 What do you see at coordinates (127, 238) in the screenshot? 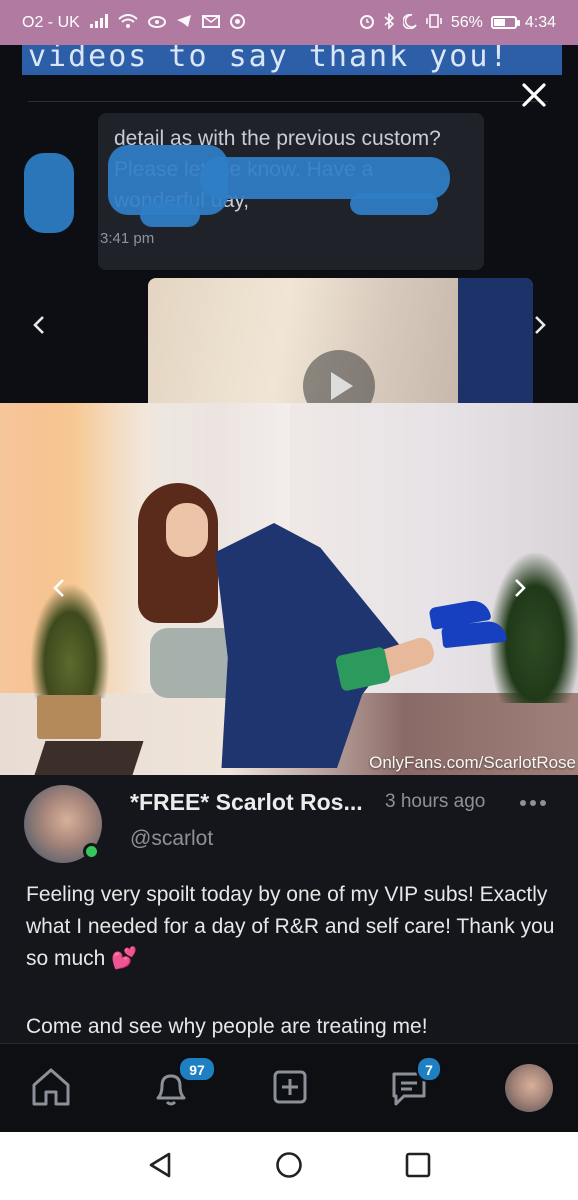
I see `screenshot-message-time: 3:41 pm` at bounding box center [127, 238].